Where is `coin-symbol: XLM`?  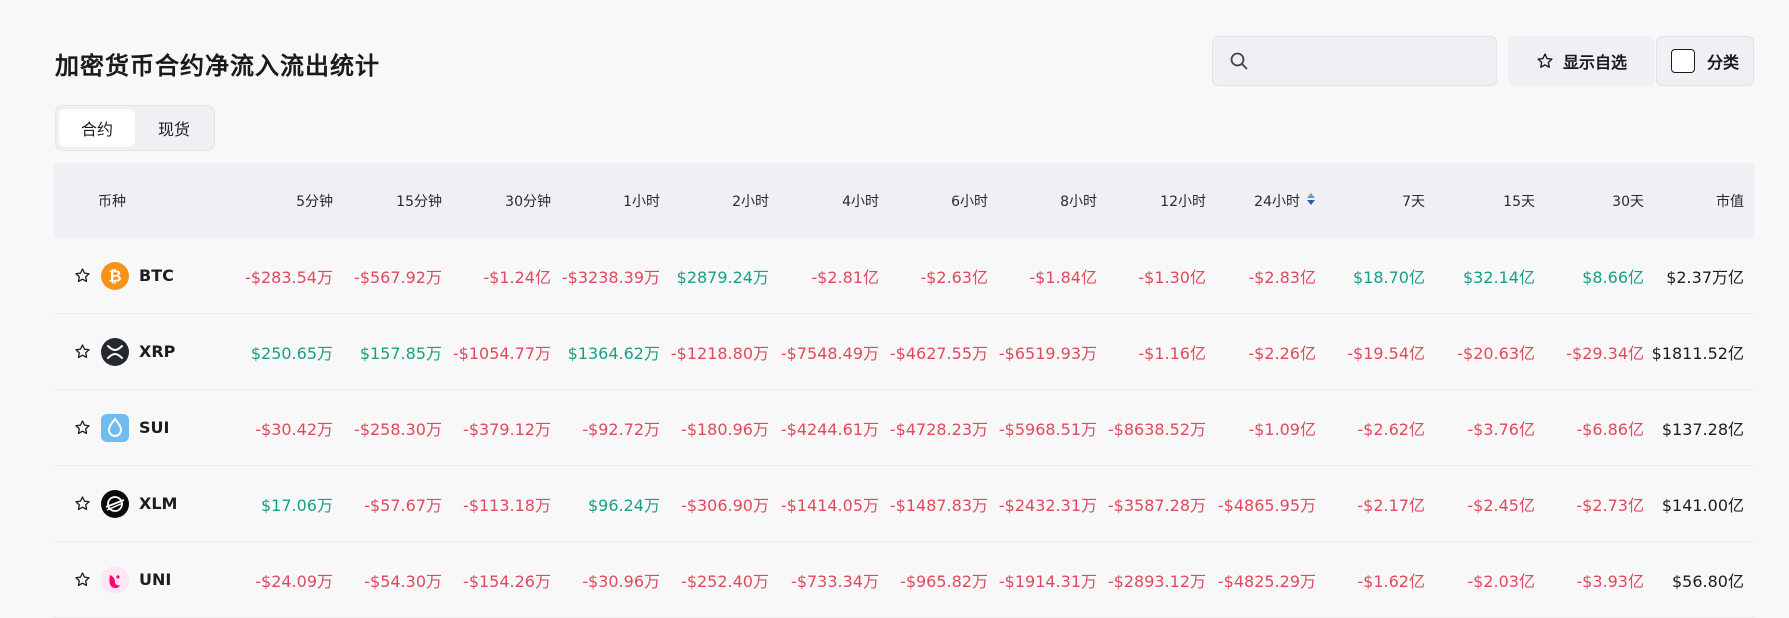 coin-symbol: XLM is located at coordinates (158, 503).